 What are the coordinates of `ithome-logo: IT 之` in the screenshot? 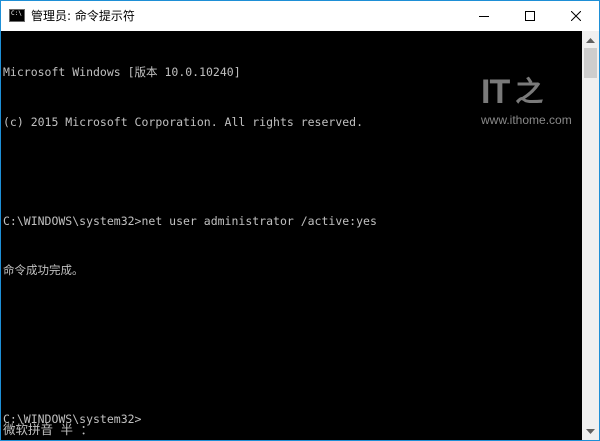 It's located at (512, 92).